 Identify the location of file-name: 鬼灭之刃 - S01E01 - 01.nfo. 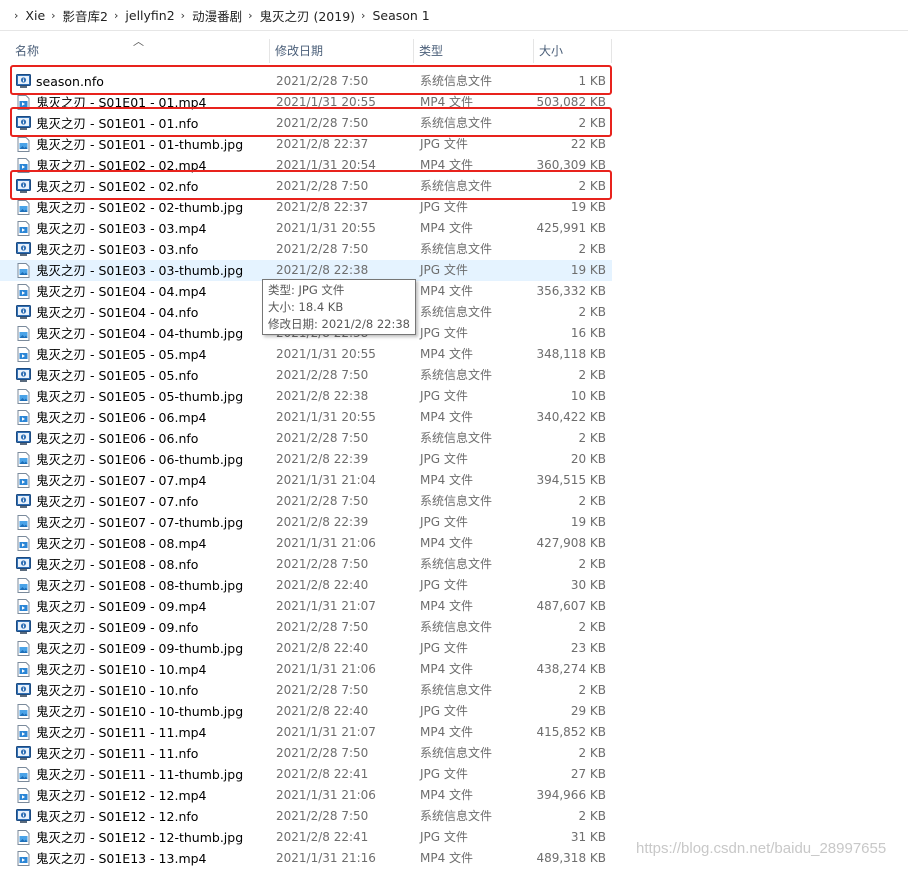
(117, 123).